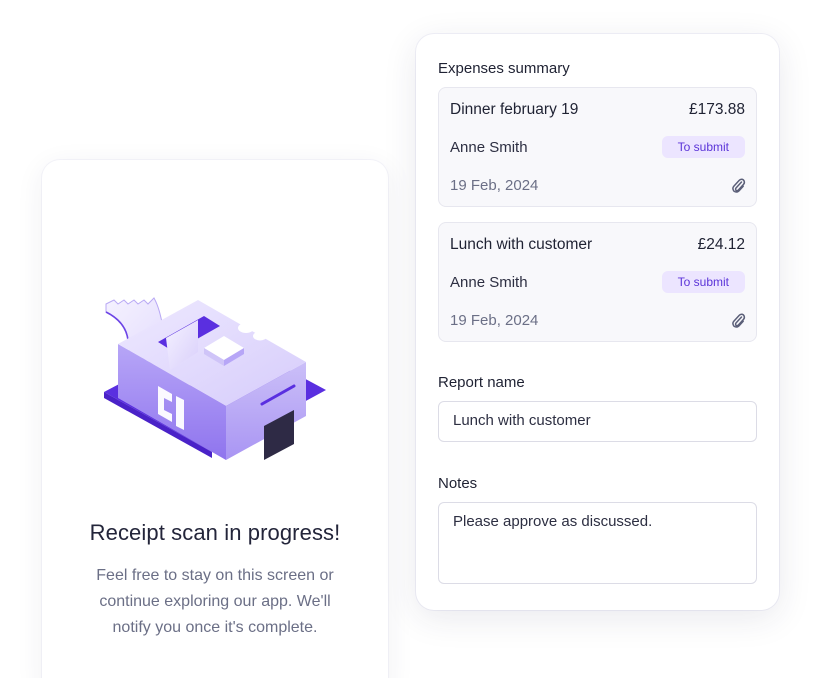  I want to click on expense-title: Dinner february 19, so click(514, 109).